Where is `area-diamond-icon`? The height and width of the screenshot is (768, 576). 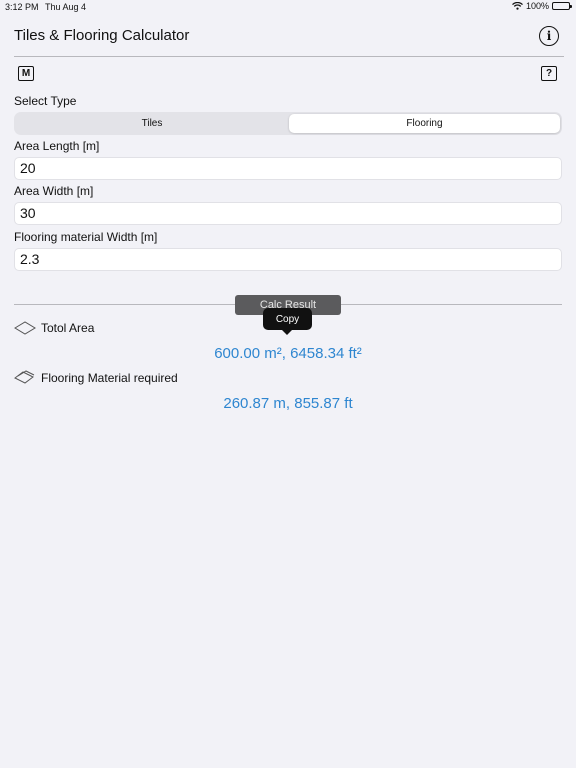
area-diamond-icon is located at coordinates (25, 328).